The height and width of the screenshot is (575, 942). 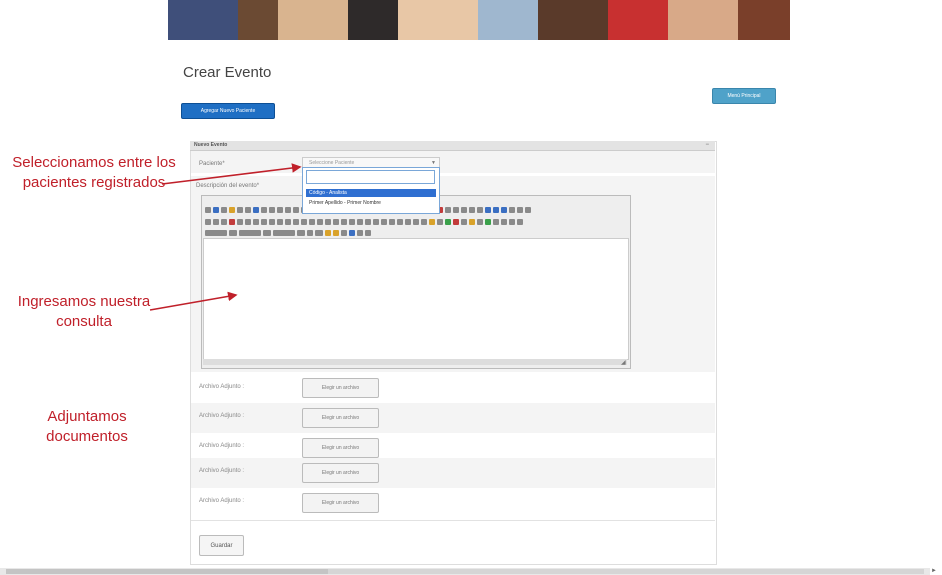 What do you see at coordinates (934, 571) in the screenshot?
I see `scroll-right-icon: ►` at bounding box center [934, 571].